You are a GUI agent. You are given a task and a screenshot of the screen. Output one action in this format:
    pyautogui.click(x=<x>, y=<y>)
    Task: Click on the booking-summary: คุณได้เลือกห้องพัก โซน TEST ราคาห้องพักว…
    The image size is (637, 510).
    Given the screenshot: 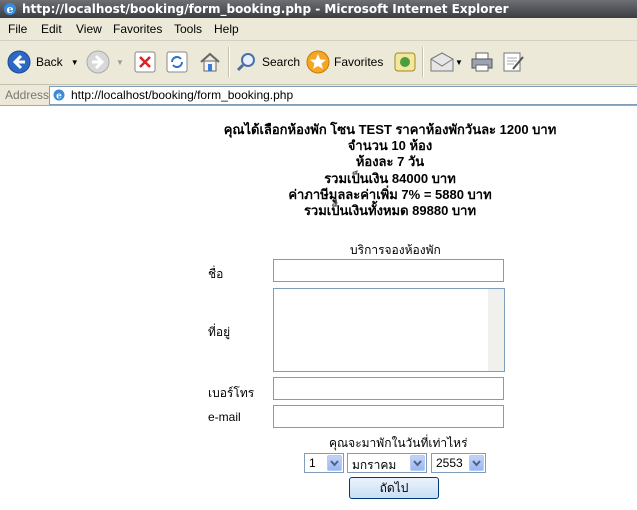 What is the action you would take?
    pyautogui.click(x=390, y=170)
    